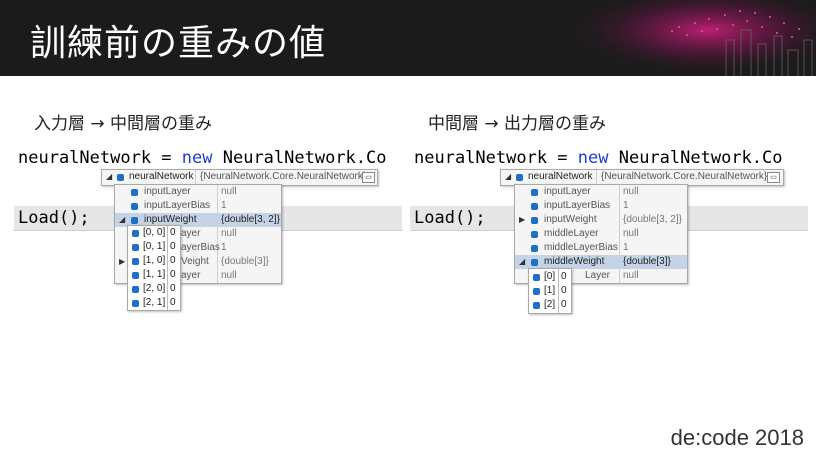 This screenshot has width=816, height=459. I want to click on member-row: ▶ inputWeight {double[3, 2]}, so click(601, 220).